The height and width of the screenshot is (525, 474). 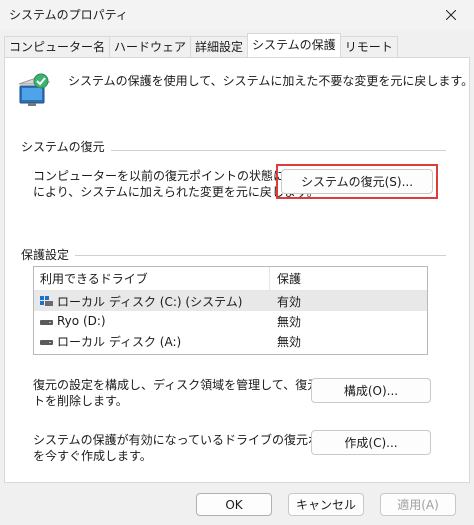 What do you see at coordinates (80, 401) in the screenshot?
I see `configure-description-line2: トを削除します。` at bounding box center [80, 401].